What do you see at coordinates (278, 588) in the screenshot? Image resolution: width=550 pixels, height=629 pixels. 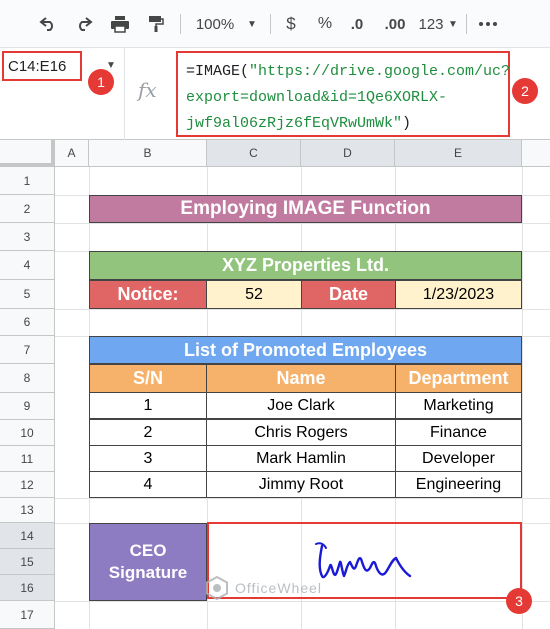 I see `watermark-text: OfficeWheel` at bounding box center [278, 588].